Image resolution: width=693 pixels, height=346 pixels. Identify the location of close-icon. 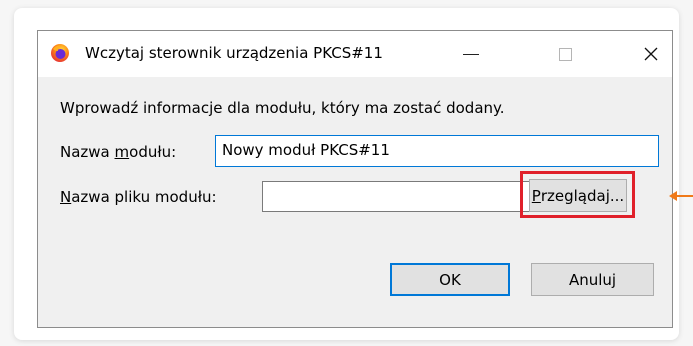
(651, 54).